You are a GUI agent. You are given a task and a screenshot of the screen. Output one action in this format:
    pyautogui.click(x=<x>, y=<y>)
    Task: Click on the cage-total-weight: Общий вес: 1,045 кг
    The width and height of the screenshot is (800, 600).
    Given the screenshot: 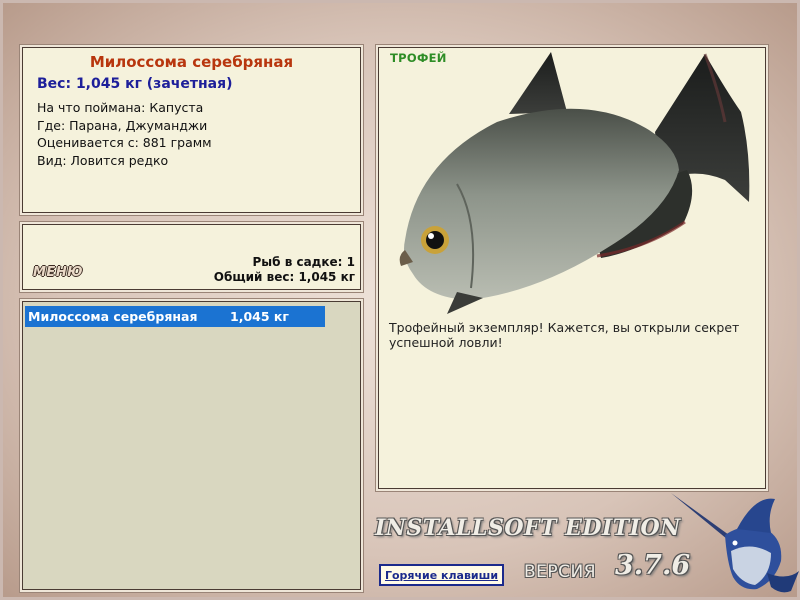 What is the action you would take?
    pyautogui.click(x=284, y=277)
    